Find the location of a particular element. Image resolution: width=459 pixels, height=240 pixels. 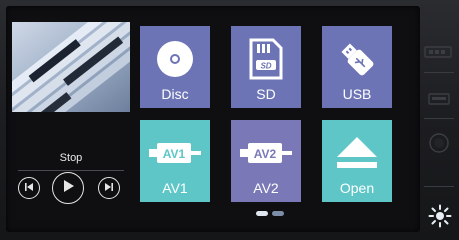

eject-icon is located at coordinates (357, 153).